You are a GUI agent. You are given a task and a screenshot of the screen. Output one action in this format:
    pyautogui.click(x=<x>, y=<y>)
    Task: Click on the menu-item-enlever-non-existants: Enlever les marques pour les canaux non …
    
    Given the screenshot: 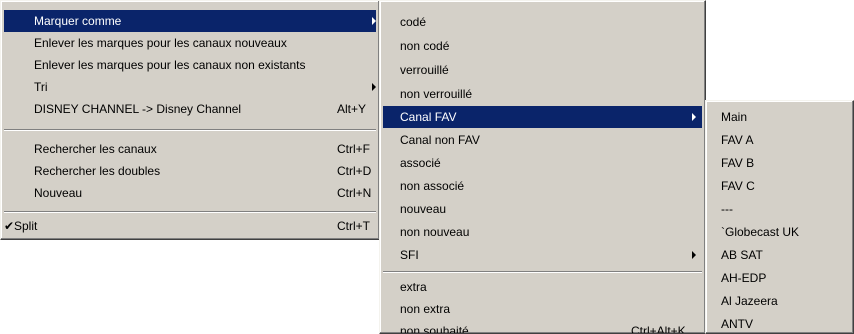 What is the action you would take?
    pyautogui.click(x=190, y=65)
    